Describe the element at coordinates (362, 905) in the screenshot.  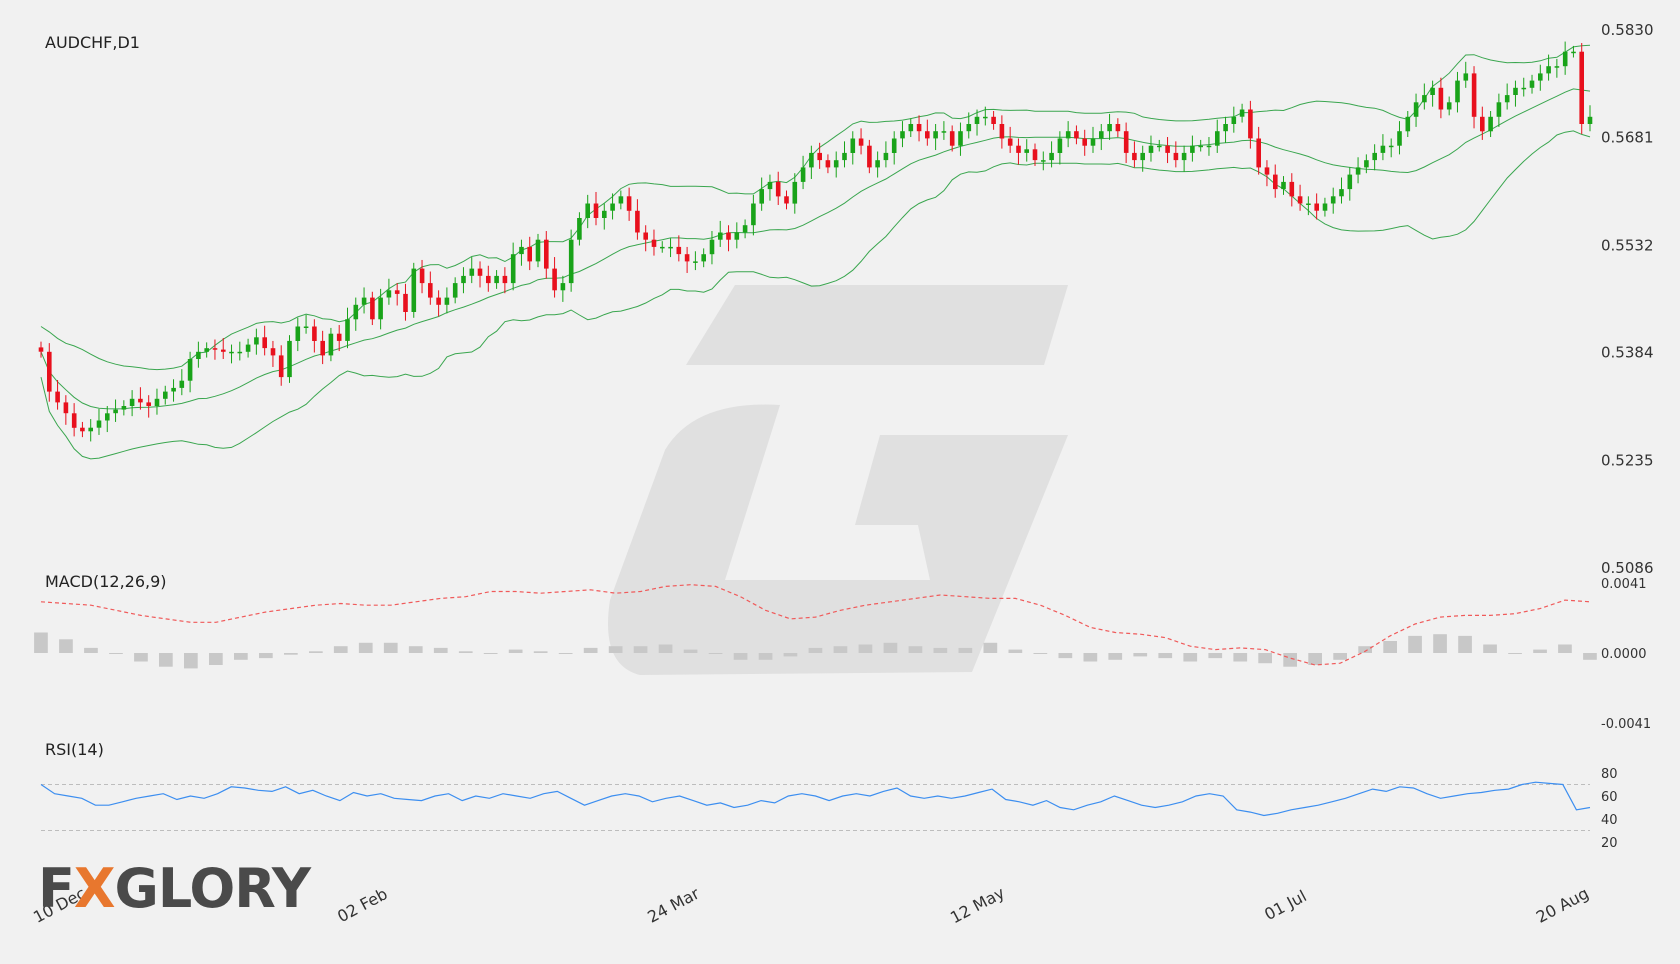
I see `x-tick-label: 02 Feb` at that location.